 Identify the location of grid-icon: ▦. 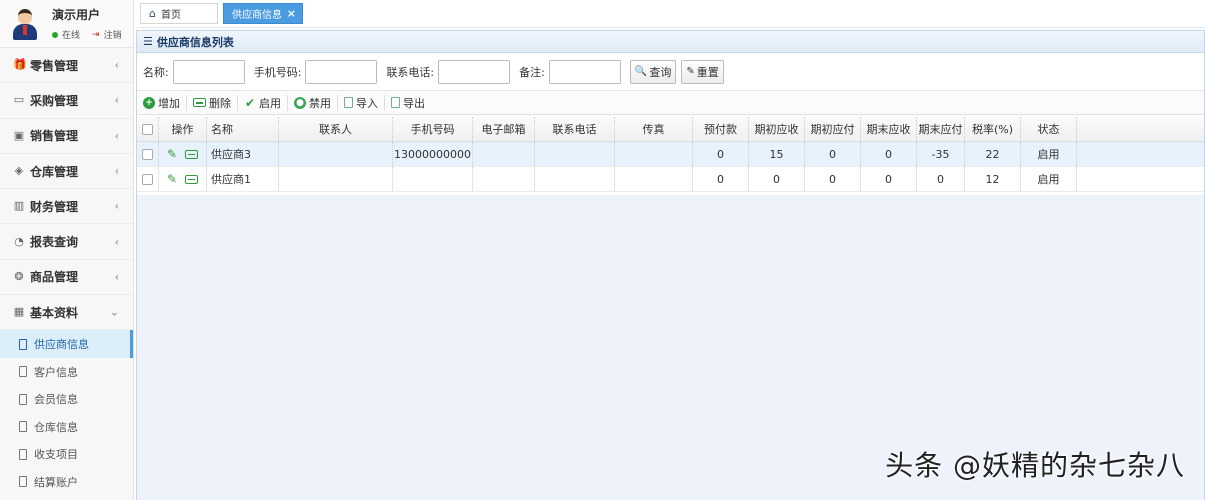
(19, 312).